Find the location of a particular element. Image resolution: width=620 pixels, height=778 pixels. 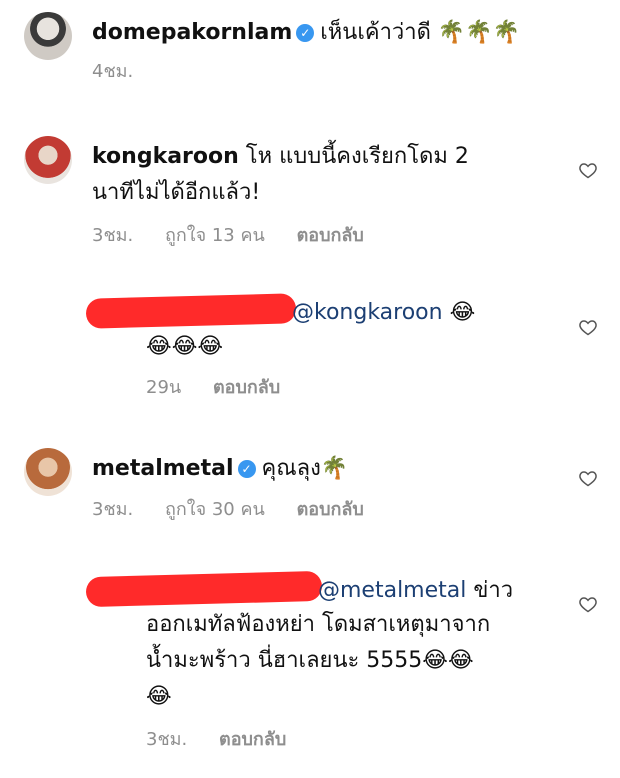

comment-text: 😂😂😂 is located at coordinates (185, 346).